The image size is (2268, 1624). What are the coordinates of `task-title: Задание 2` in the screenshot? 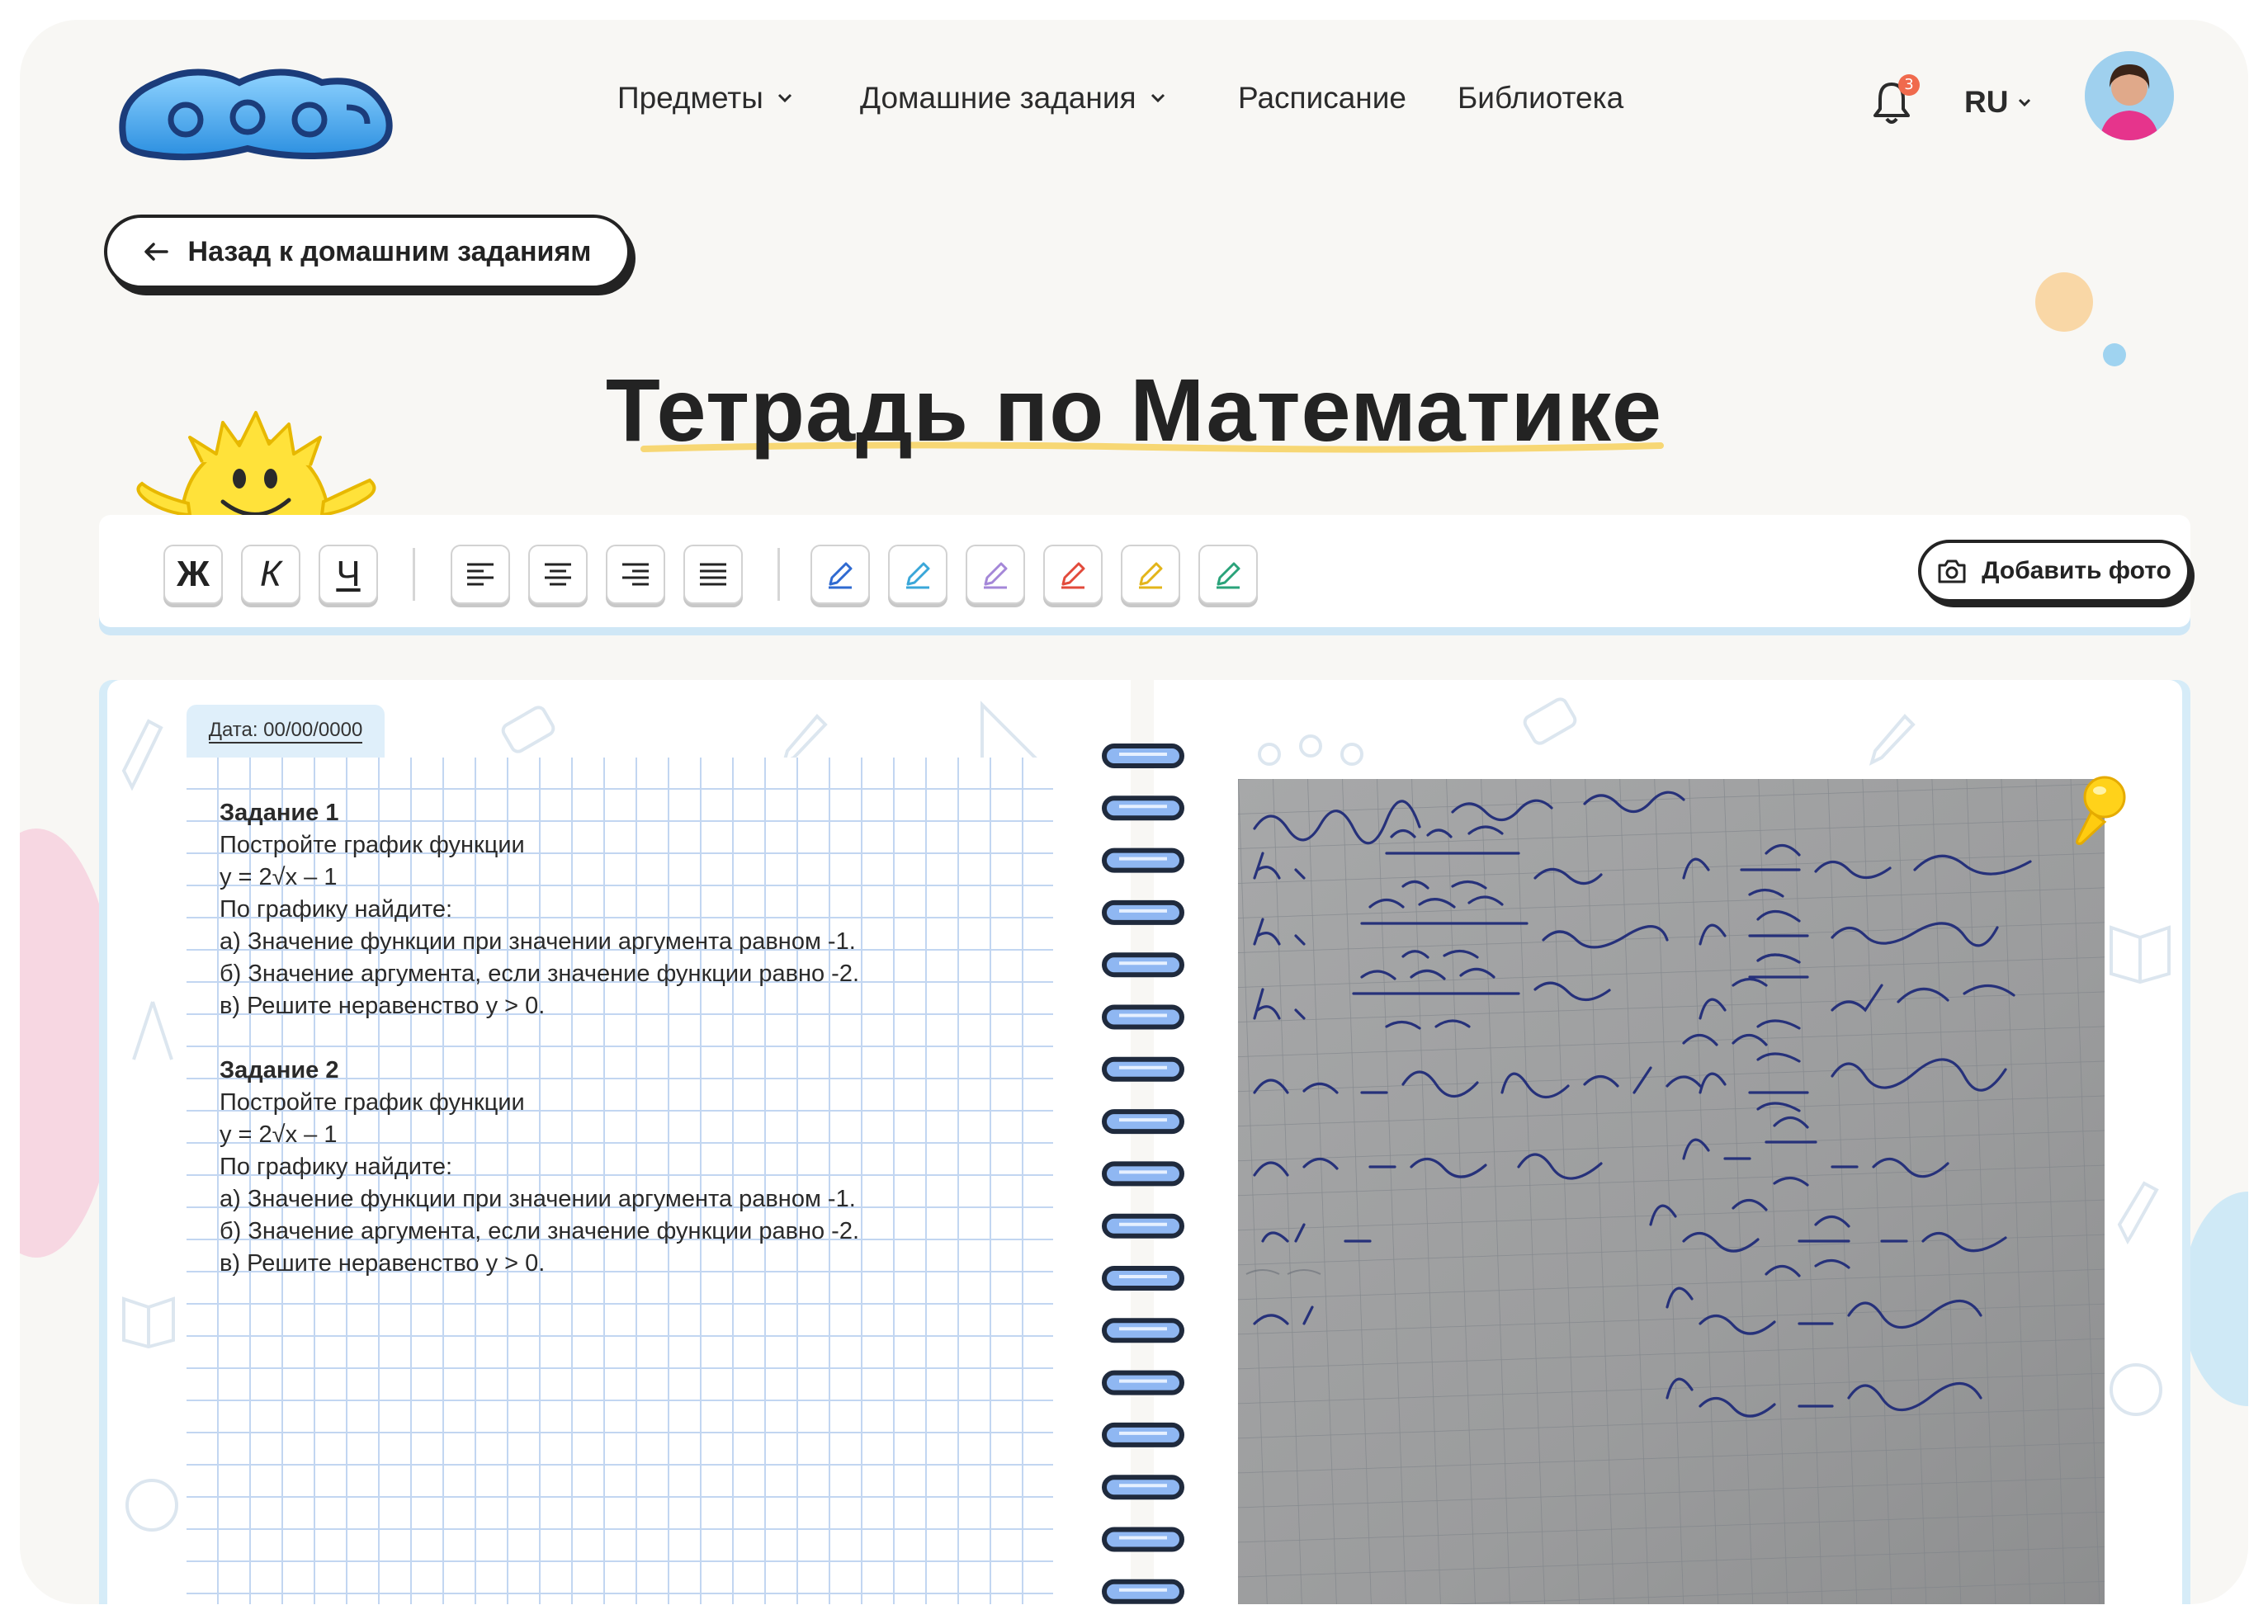 It's located at (279, 1070).